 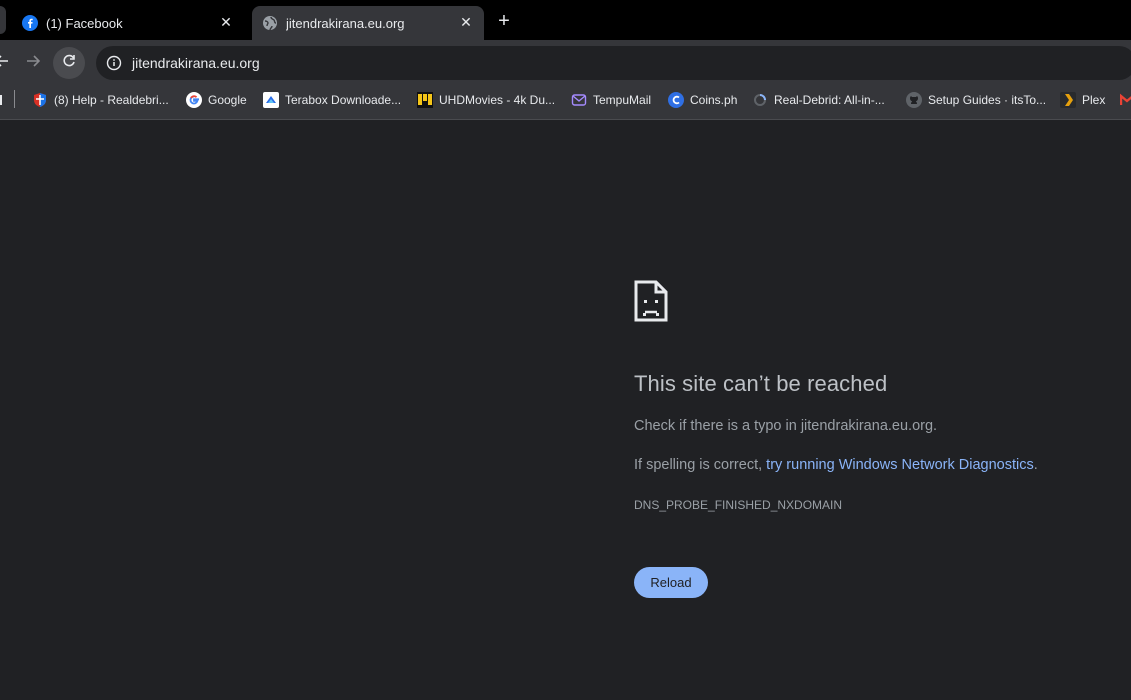 I want to click on arrow-right-icon, so click(x=33, y=63).